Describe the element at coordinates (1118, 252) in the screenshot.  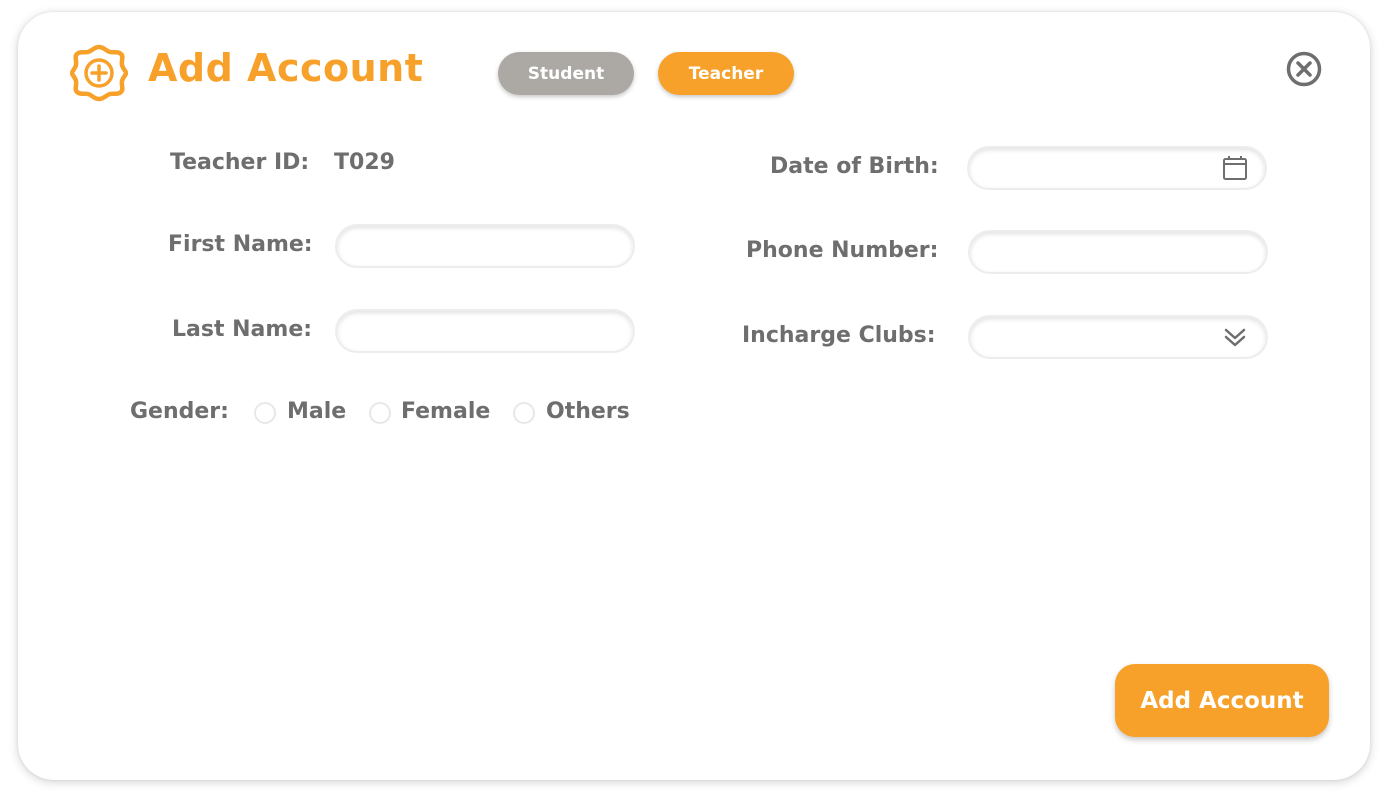
I see `phone-number-field` at that location.